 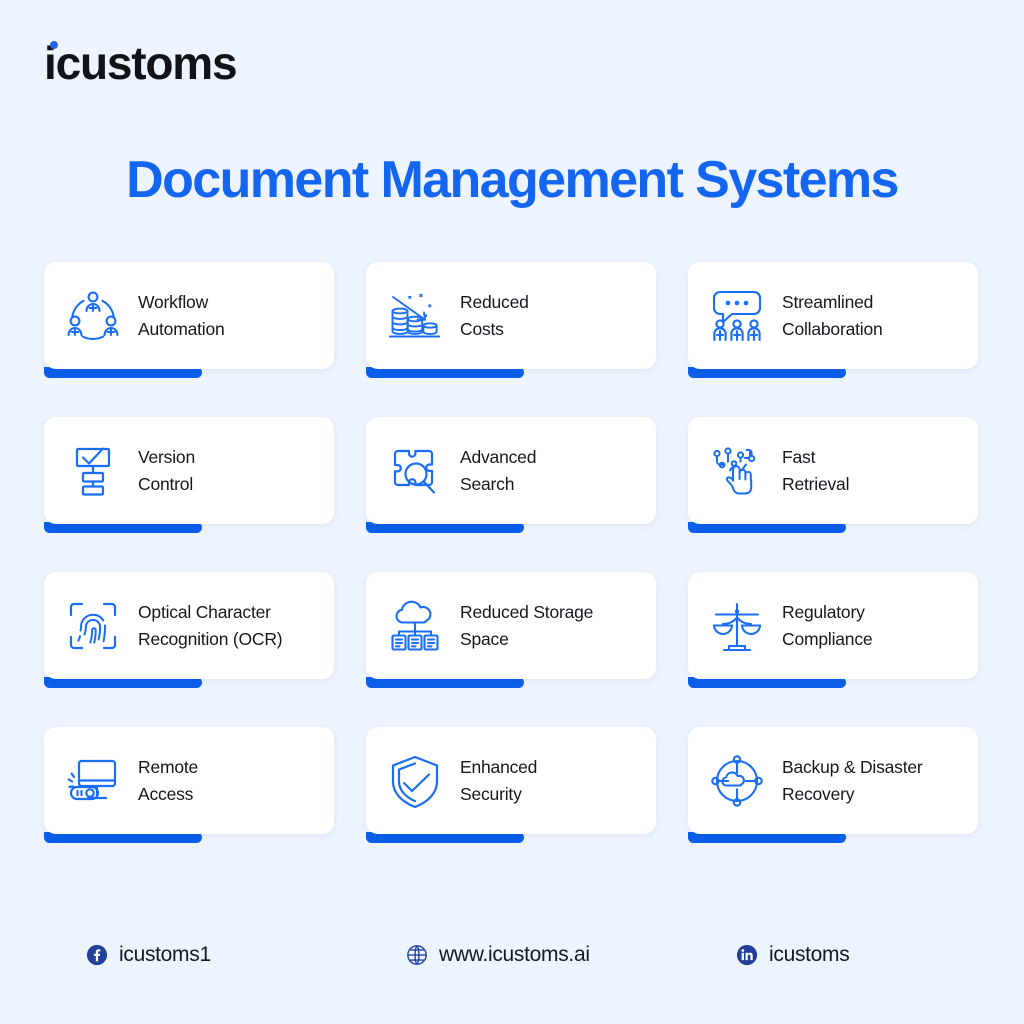 I want to click on card-label-line2: Recovery, so click(x=818, y=793).